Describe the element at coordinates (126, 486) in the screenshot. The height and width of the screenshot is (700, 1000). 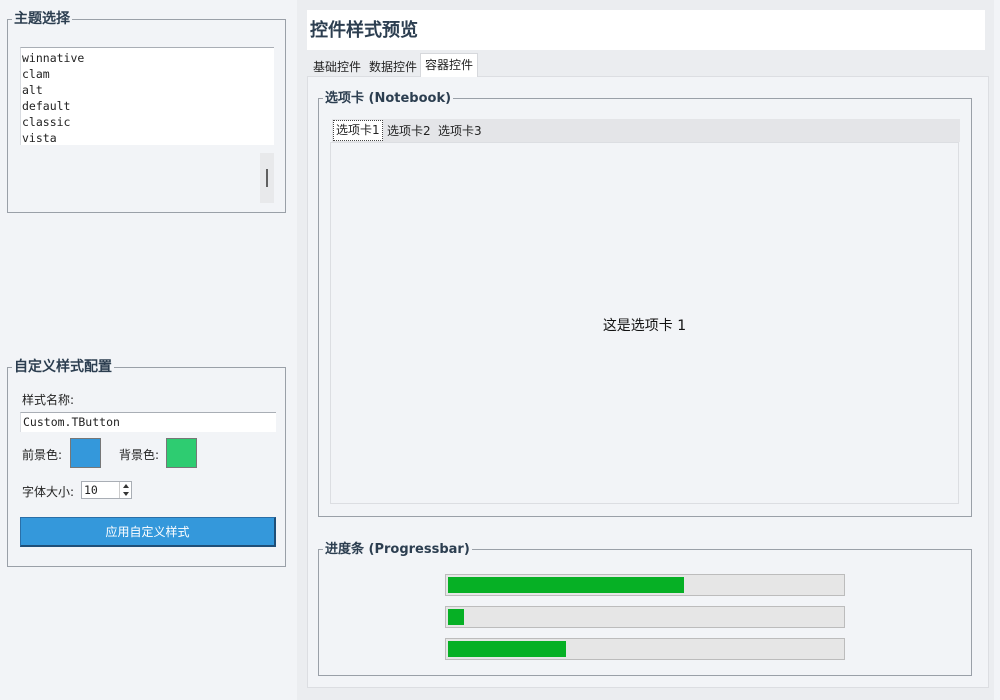
I see `spin-up-icon` at that location.